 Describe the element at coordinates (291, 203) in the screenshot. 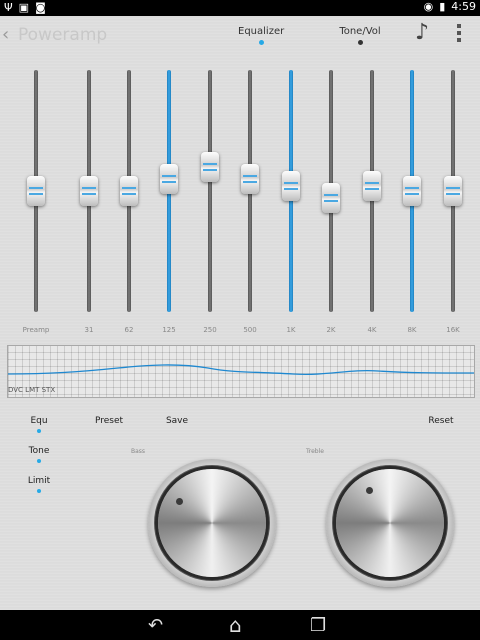

I see `eq-slider-1k: 1K` at that location.